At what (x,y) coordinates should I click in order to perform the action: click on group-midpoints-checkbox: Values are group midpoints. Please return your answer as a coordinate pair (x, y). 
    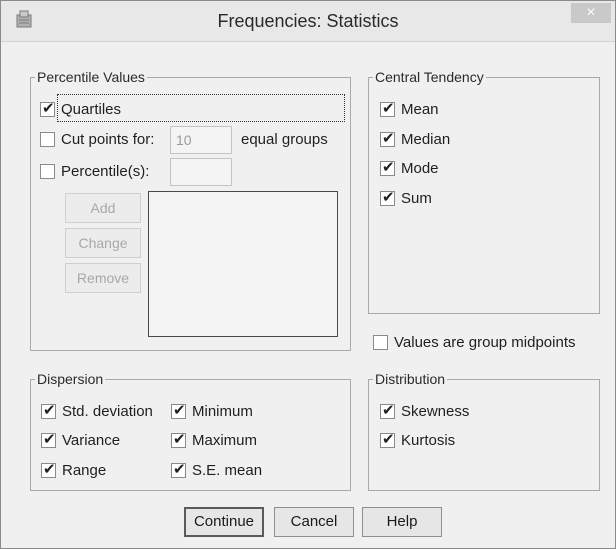
    Looking at the image, I should click on (474, 342).